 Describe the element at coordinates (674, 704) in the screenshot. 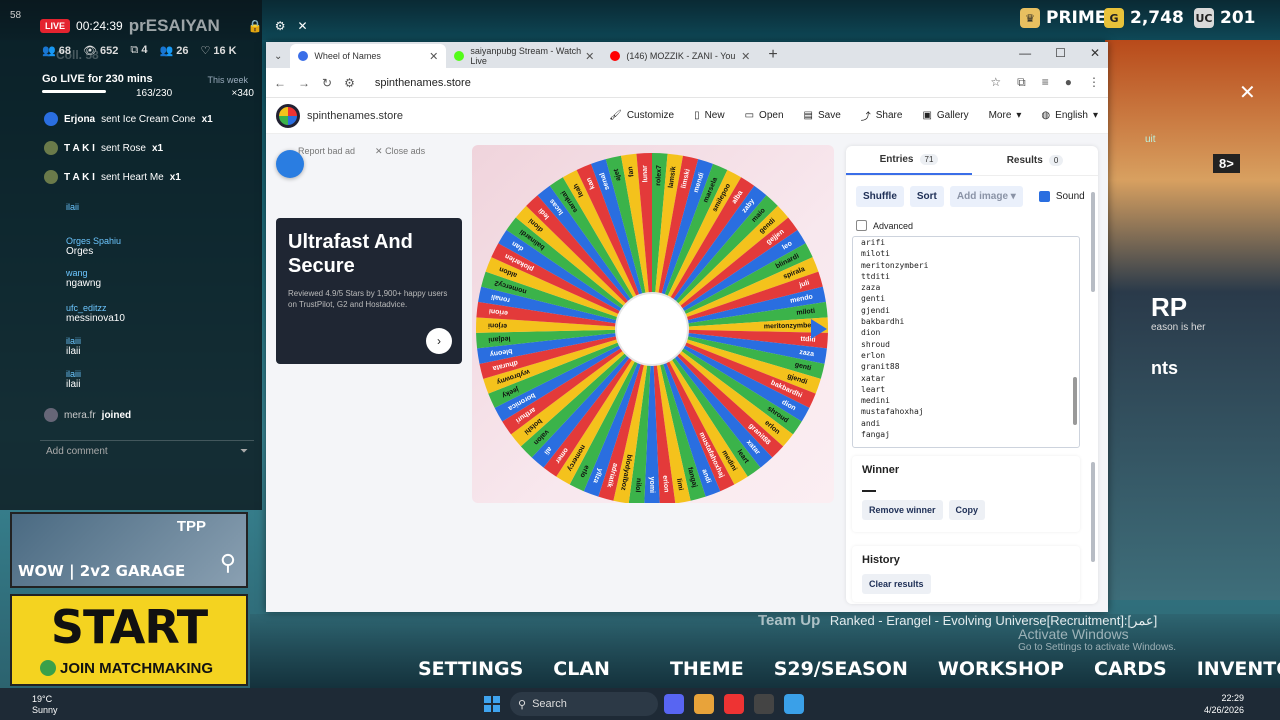

I see `discord-icon` at that location.